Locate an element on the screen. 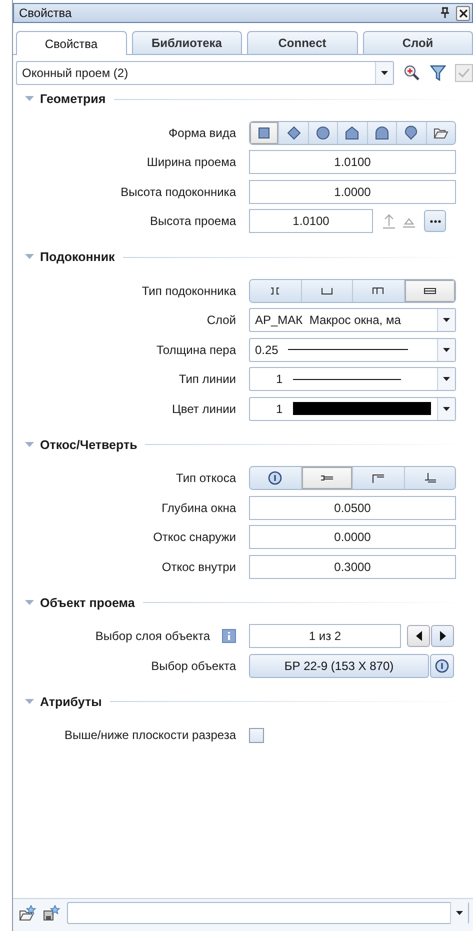 The width and height of the screenshot is (473, 931). checkbox is located at coordinates (256, 735).